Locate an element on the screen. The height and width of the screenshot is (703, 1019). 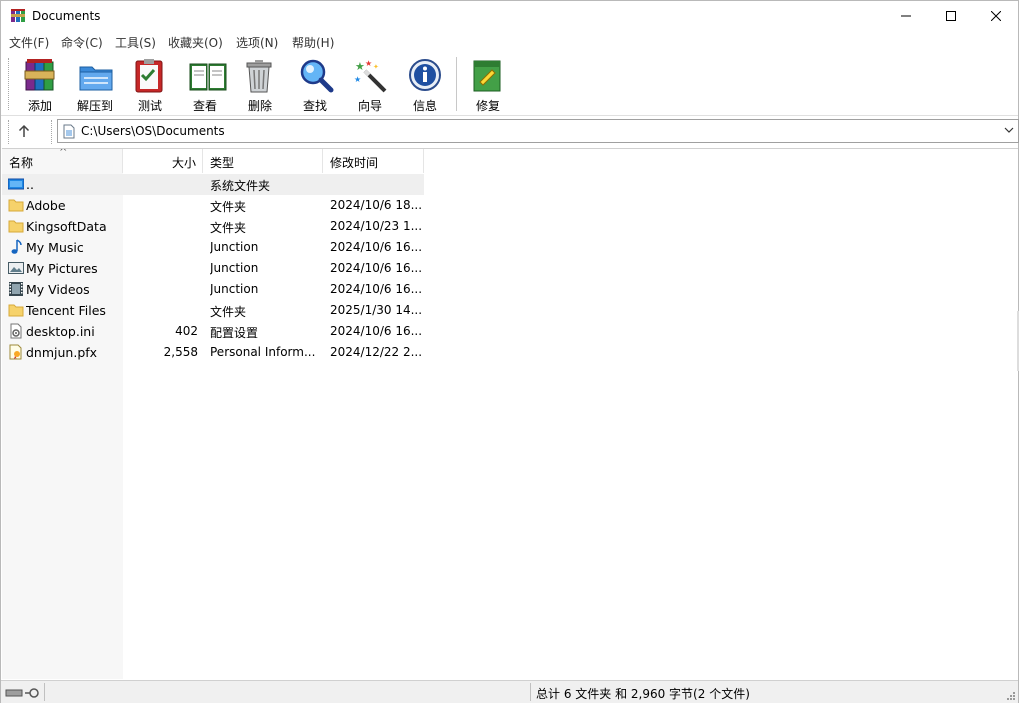
column-type-header: 类型 is located at coordinates (263, 161).